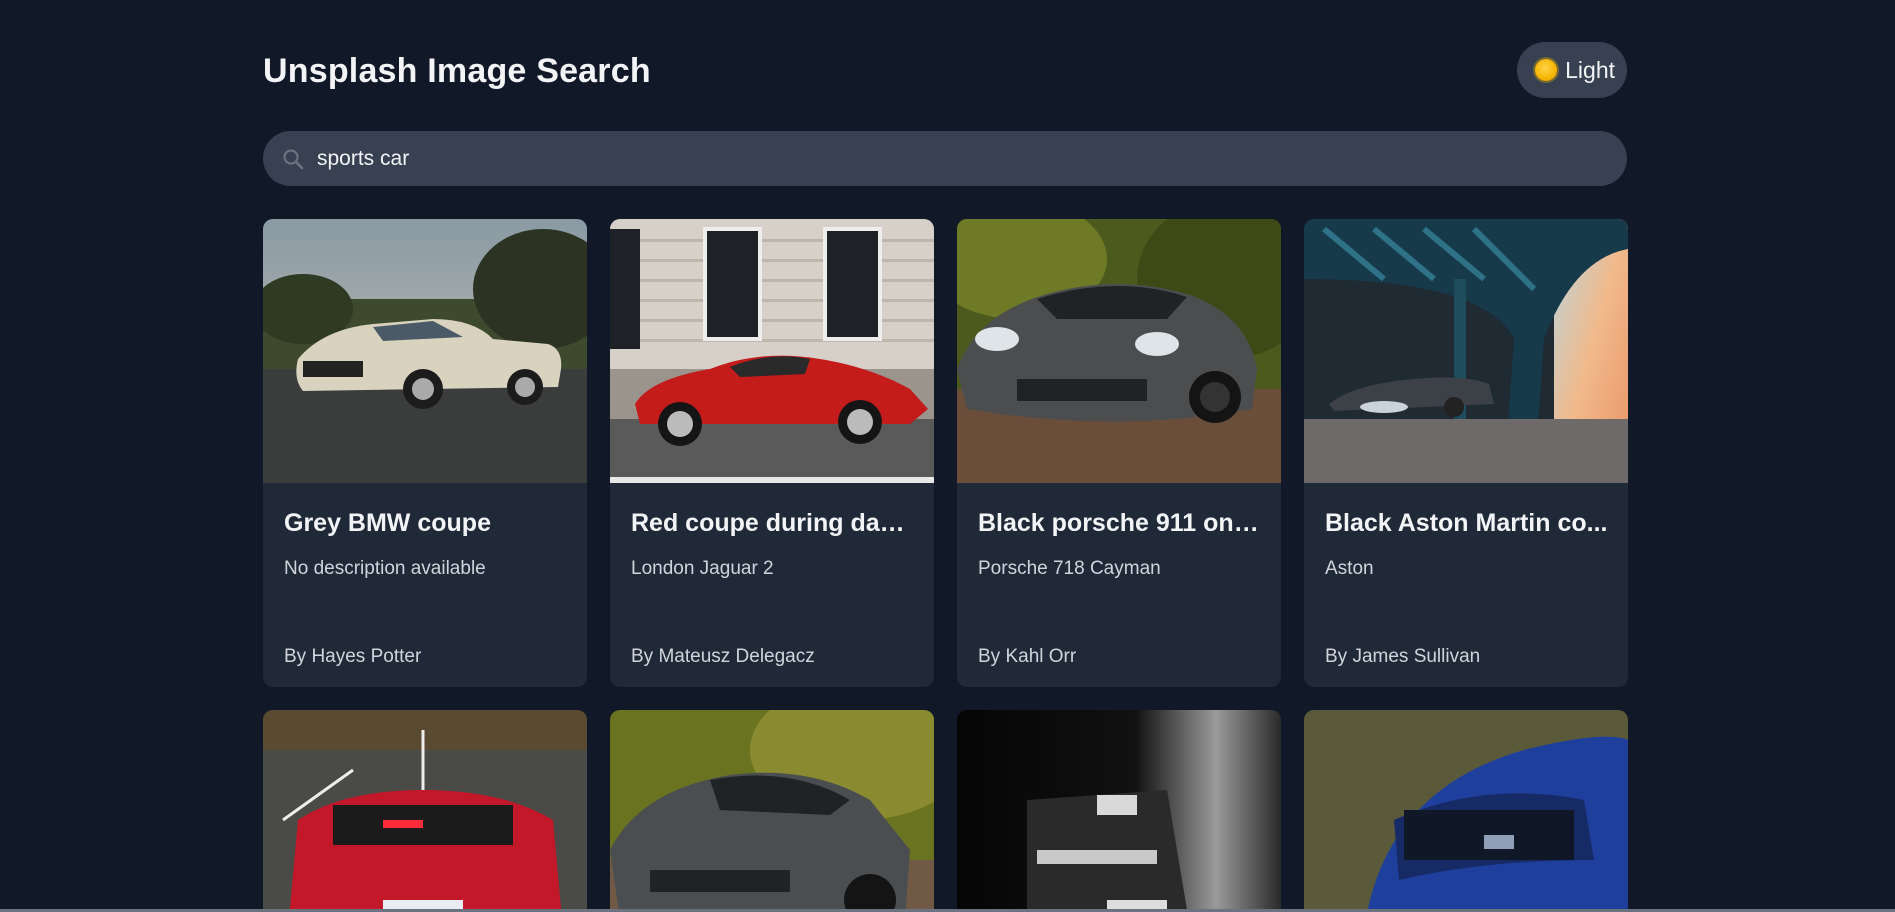 This screenshot has height=912, width=1895. I want to click on theme-toggle-button: Light, so click(1572, 70).